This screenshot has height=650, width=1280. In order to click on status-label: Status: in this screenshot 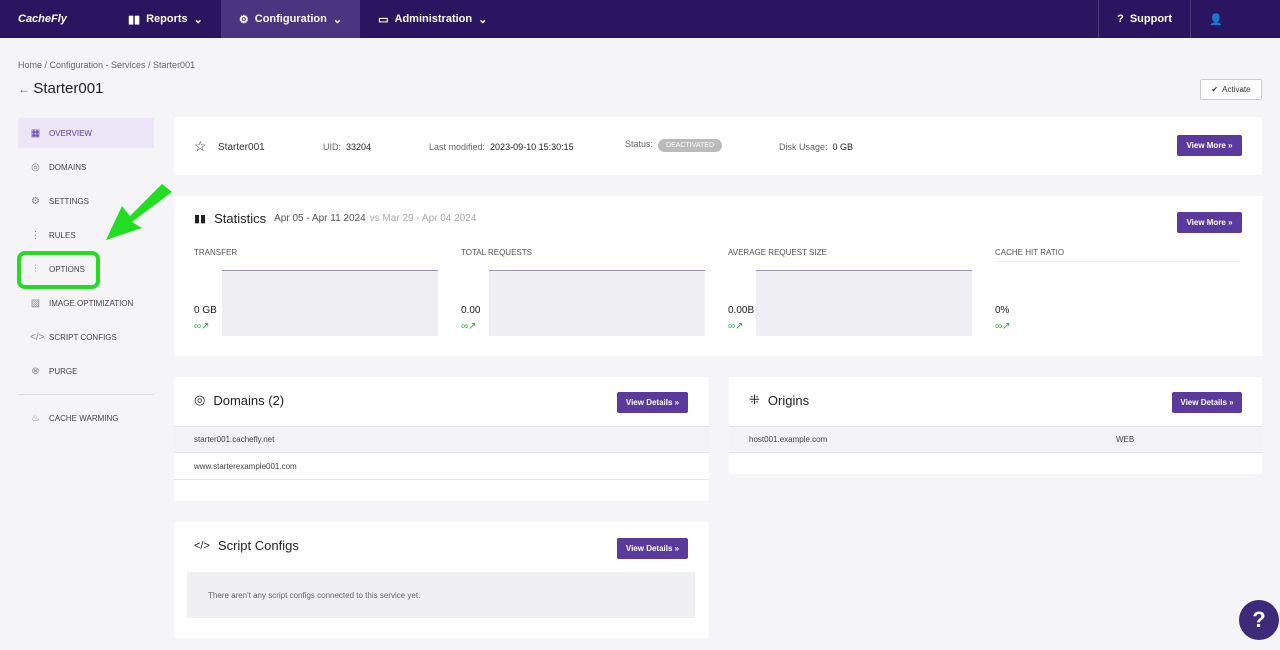, I will do `click(639, 144)`.